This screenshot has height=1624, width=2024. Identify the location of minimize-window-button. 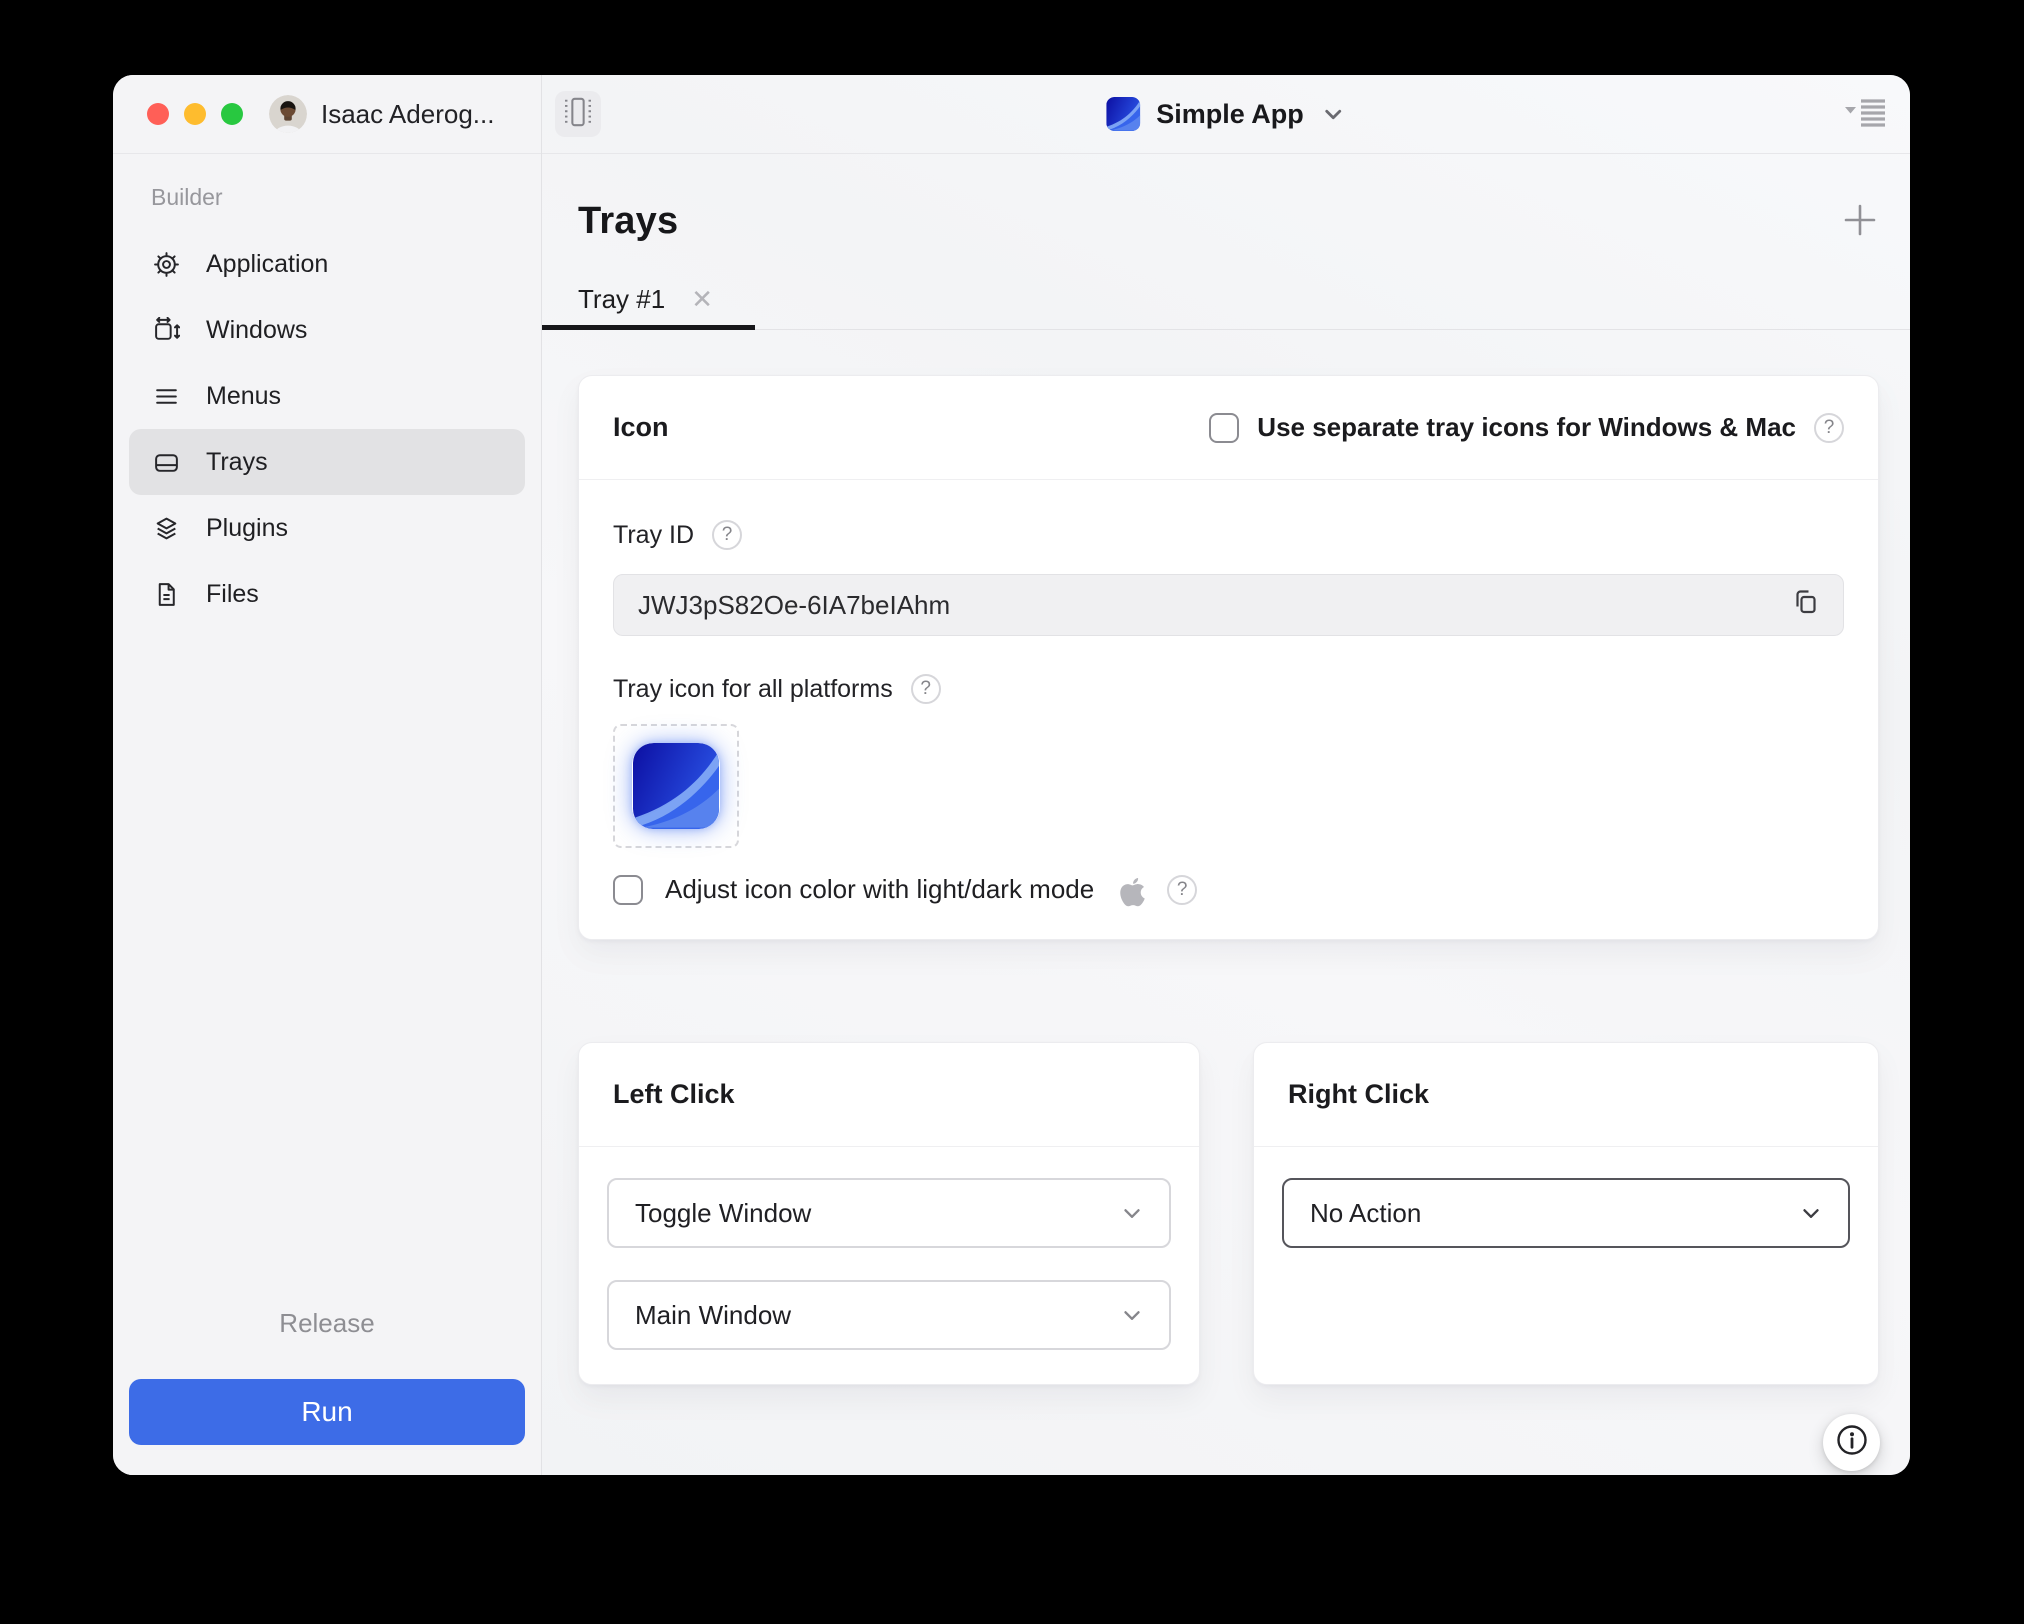
(195, 114).